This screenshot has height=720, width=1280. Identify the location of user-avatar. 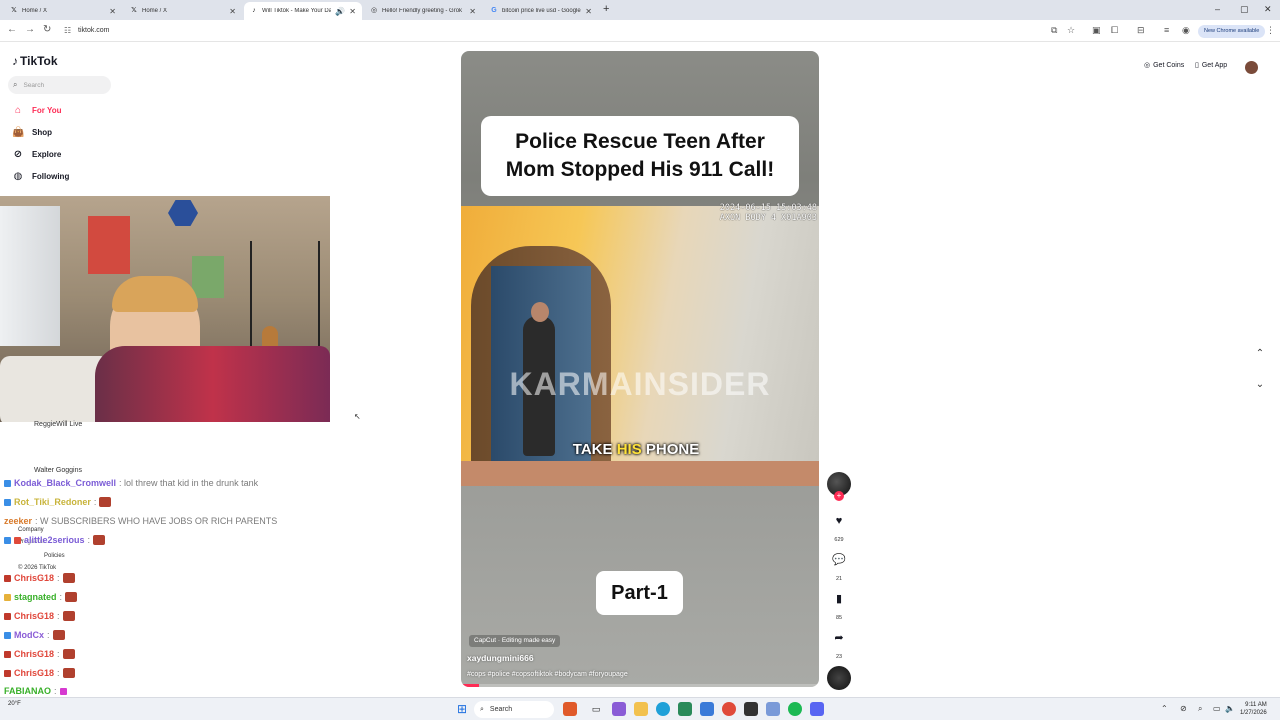
(1251, 67).